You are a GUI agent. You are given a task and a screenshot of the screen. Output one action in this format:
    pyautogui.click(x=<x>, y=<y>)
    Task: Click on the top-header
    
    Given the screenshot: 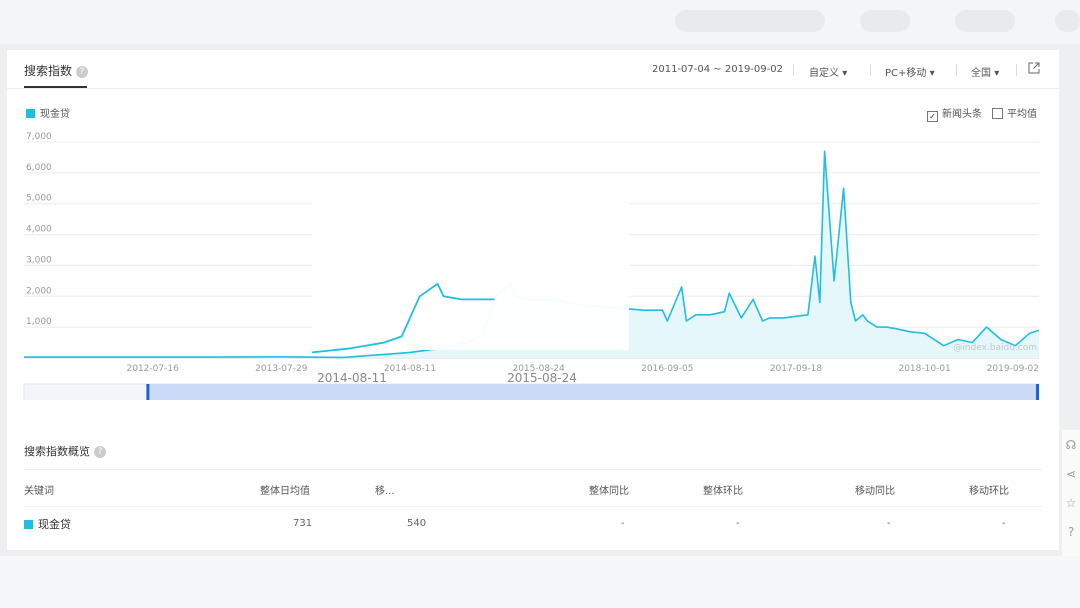 What is the action you would take?
    pyautogui.click(x=540, y=22)
    